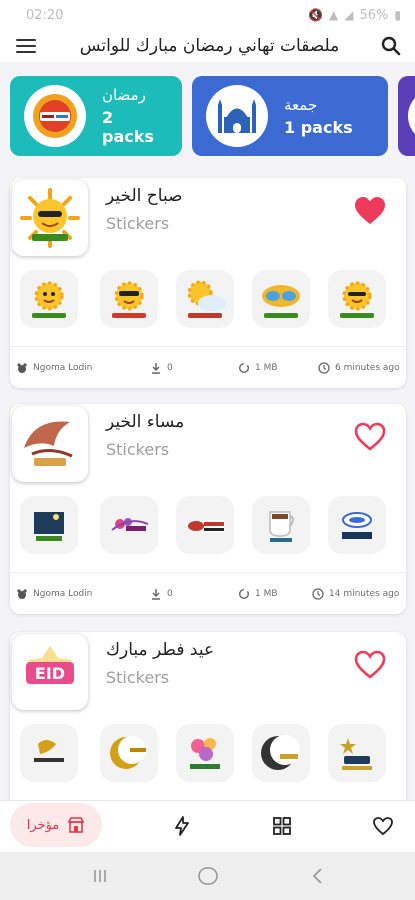  What do you see at coordinates (160, 650) in the screenshot?
I see `pack-title: عيد فطر مبارك` at bounding box center [160, 650].